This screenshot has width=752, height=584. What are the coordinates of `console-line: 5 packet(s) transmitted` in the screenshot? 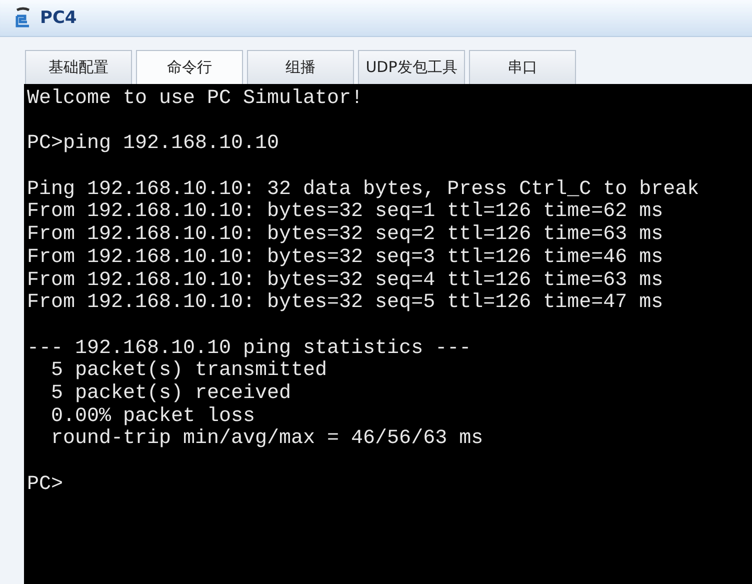 It's located at (189, 371).